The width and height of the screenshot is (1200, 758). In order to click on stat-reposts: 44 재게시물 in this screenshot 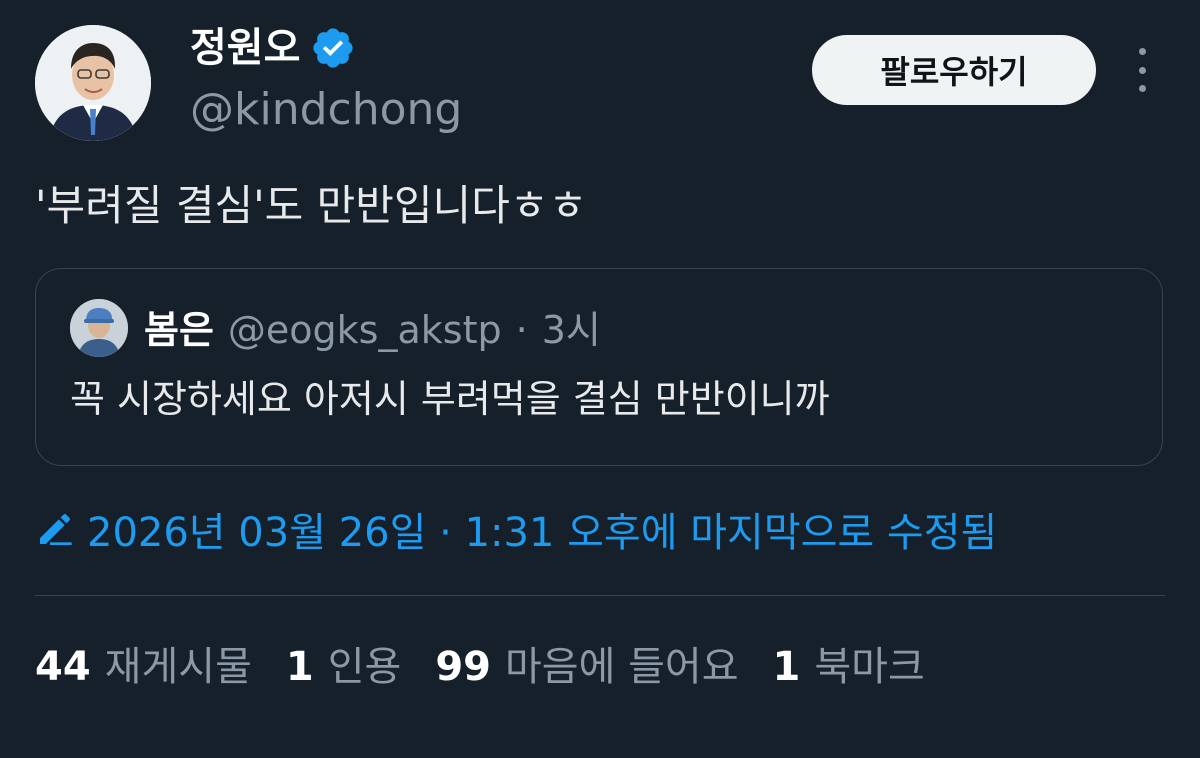, I will do `click(143, 663)`.